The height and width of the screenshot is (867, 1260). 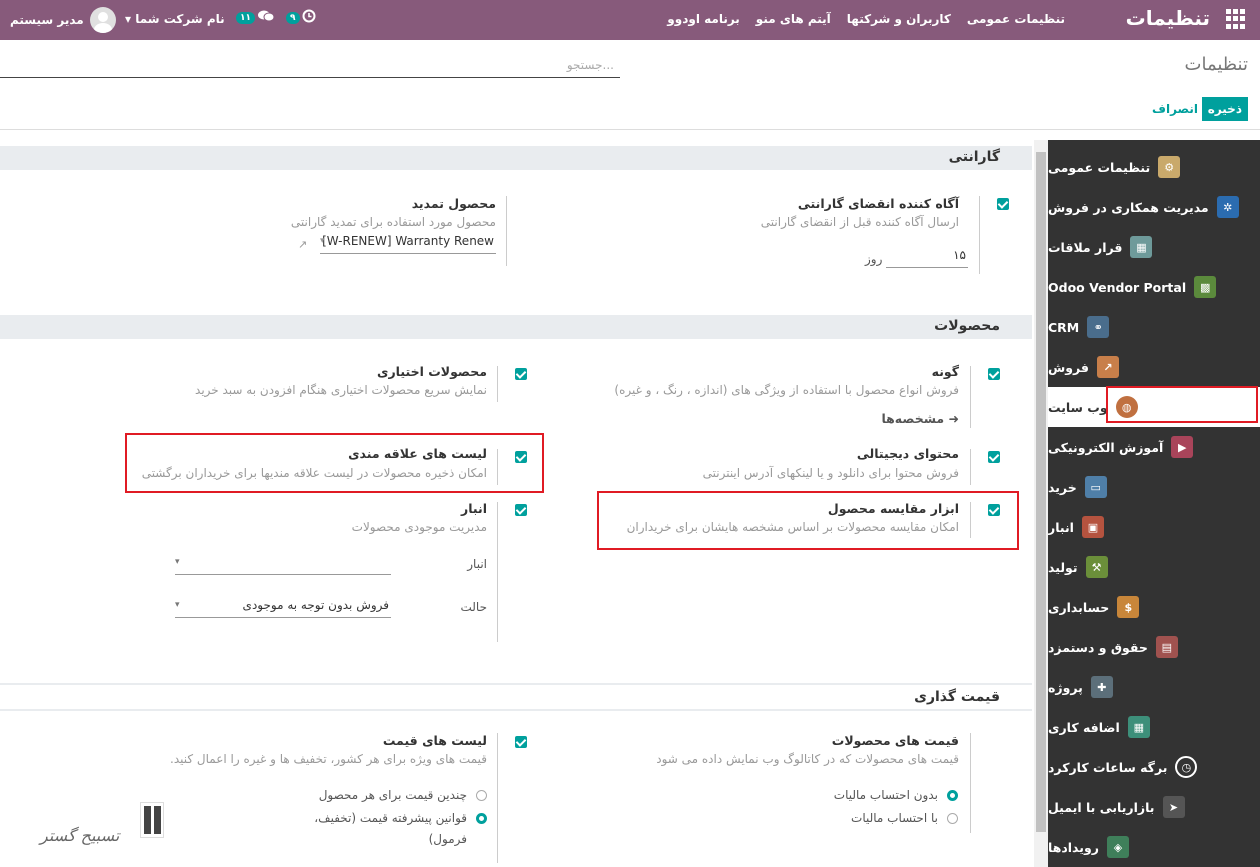 What do you see at coordinates (994, 374) in the screenshot?
I see `variants-checkbox` at bounding box center [994, 374].